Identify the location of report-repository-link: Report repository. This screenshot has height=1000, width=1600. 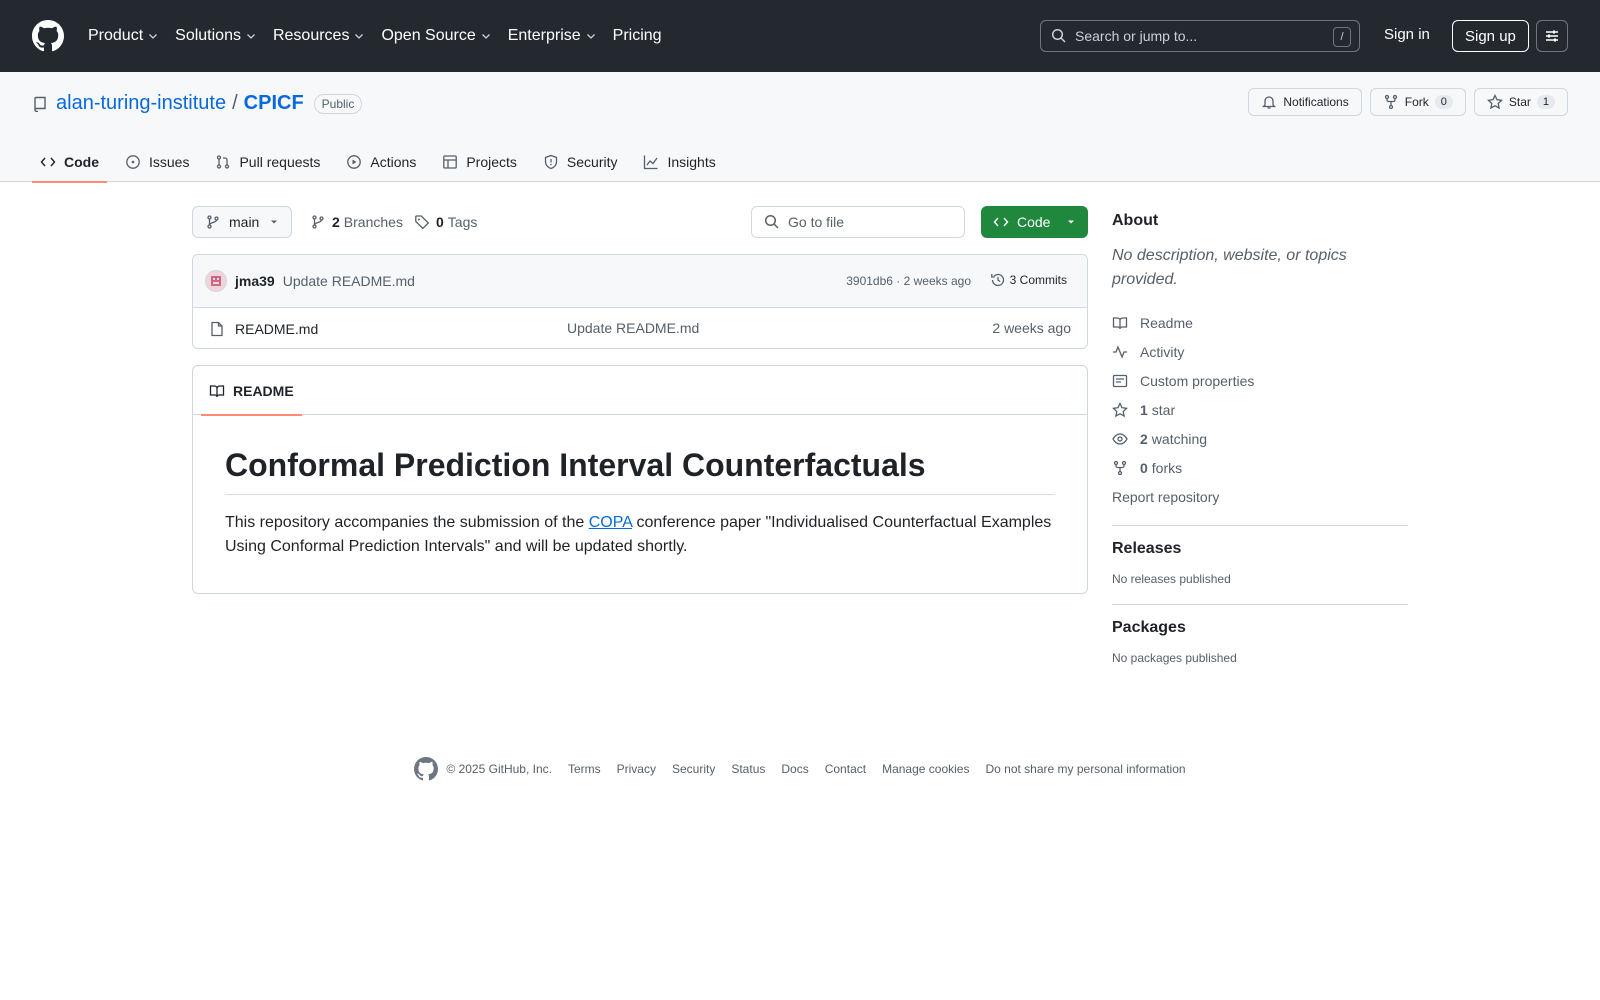
(1260, 496).